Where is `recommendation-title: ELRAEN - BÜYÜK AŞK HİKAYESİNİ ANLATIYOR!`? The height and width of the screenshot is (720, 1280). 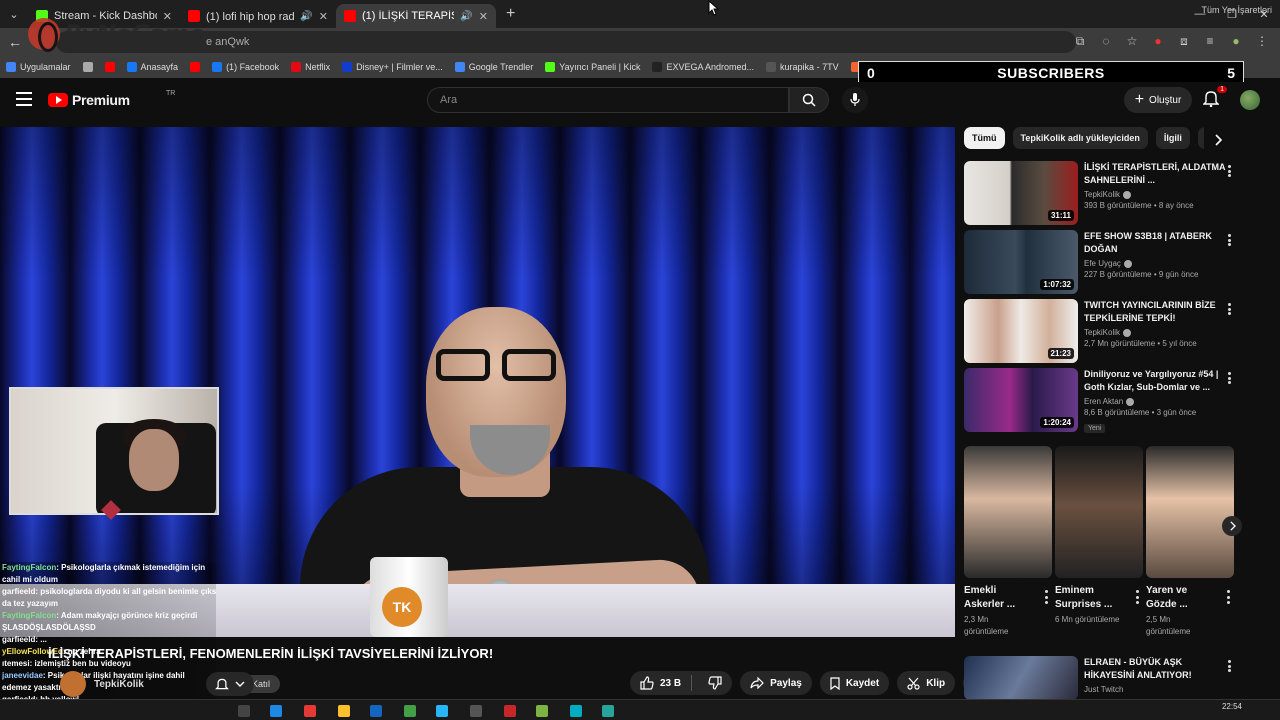 recommendation-title: ELRAEN - BÜYÜK AŞK HİKAYESİNİ ANLATIYOR! is located at coordinates (1156, 669).